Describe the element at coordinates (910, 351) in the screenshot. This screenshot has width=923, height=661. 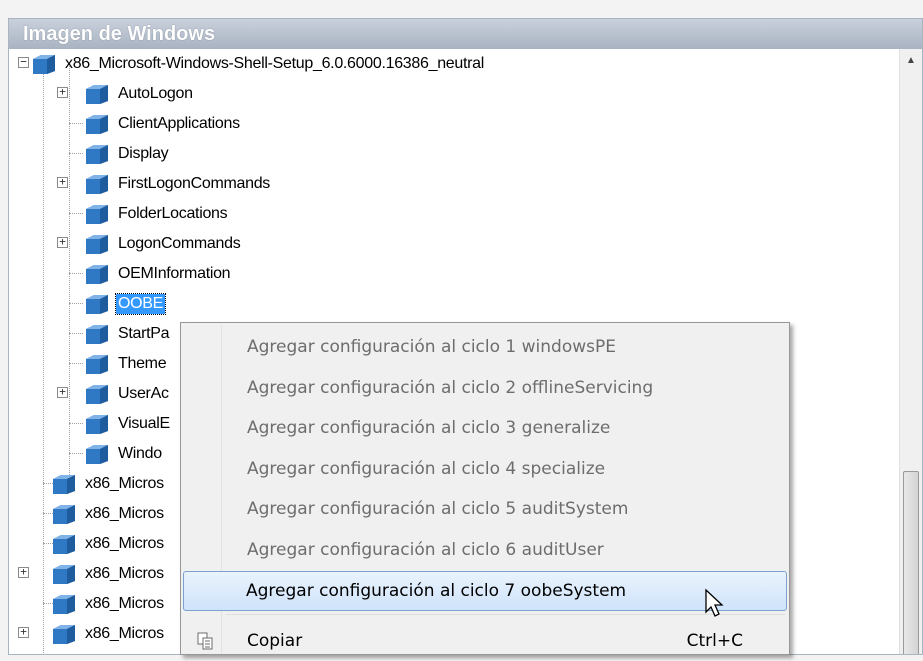
I see `vertical-scrollbar: ▲` at that location.